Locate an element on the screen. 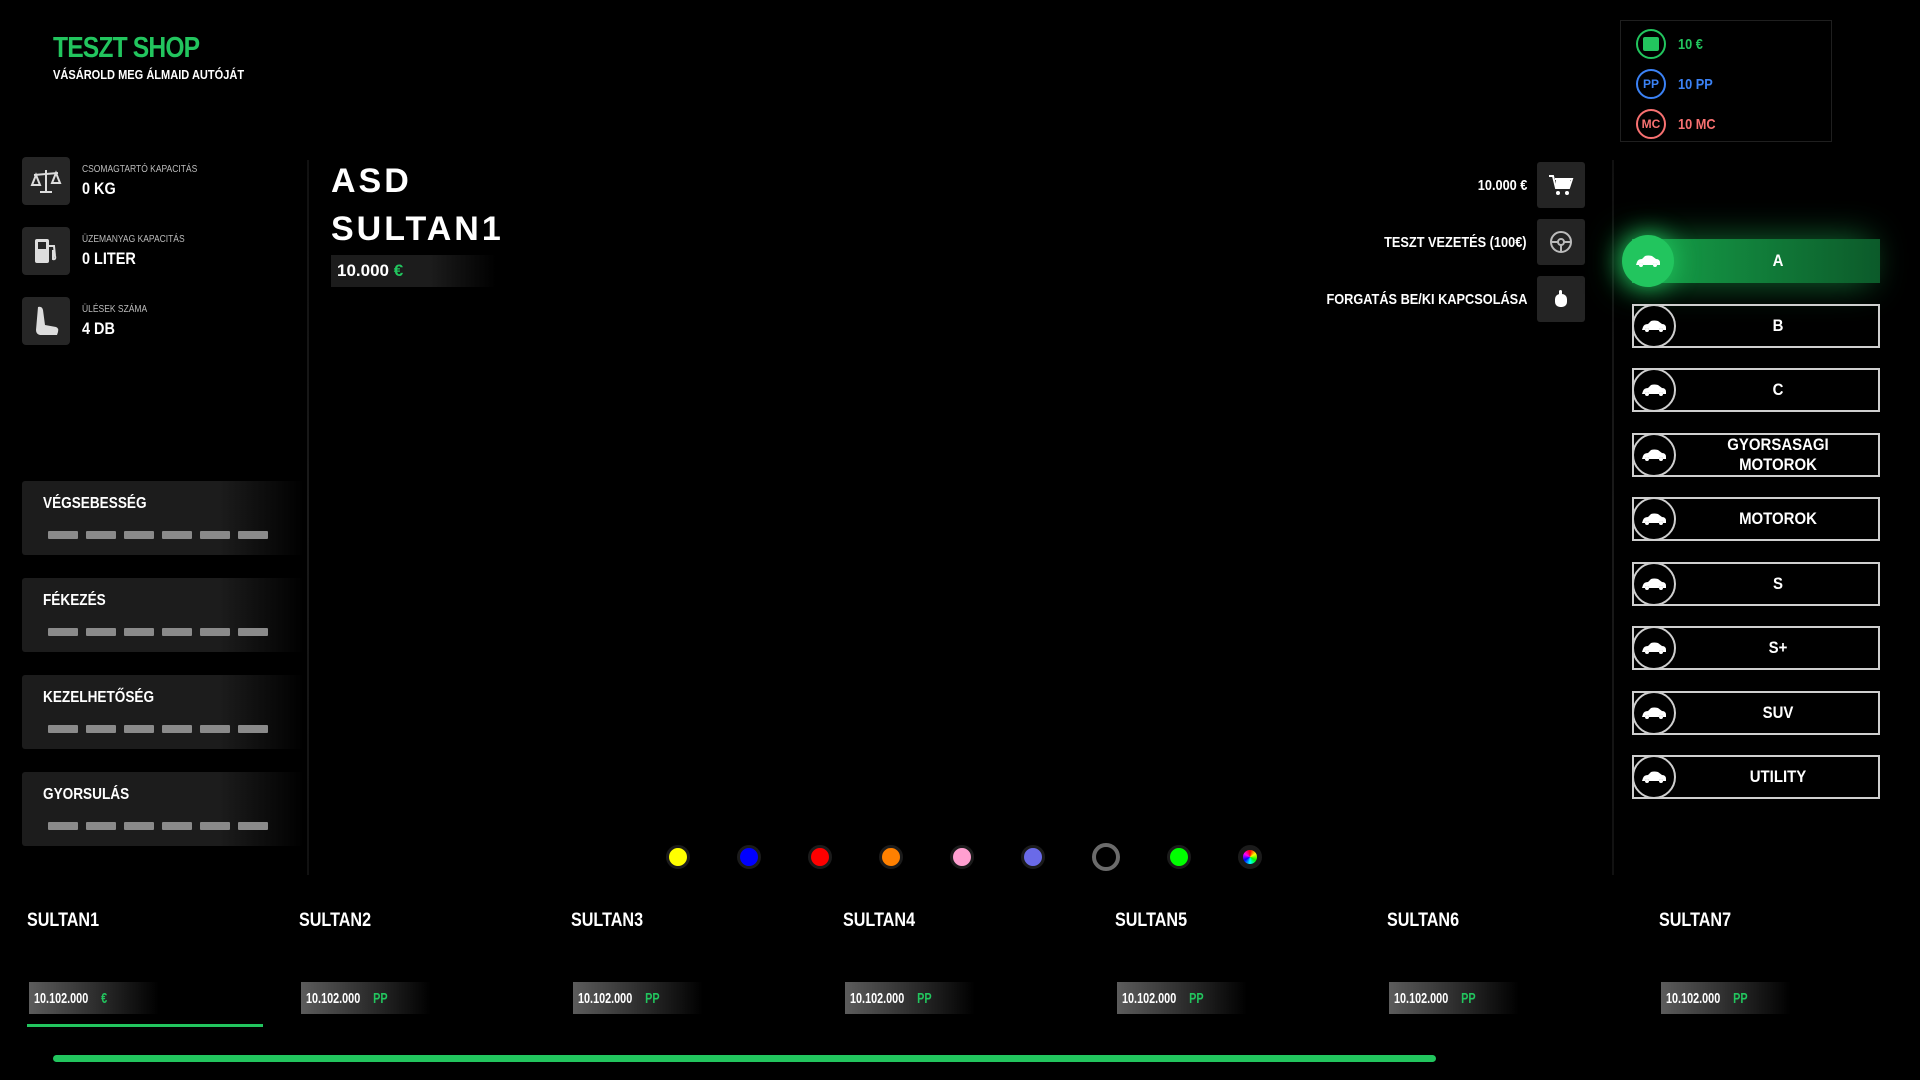  category-button-a: A is located at coordinates (1751, 261).